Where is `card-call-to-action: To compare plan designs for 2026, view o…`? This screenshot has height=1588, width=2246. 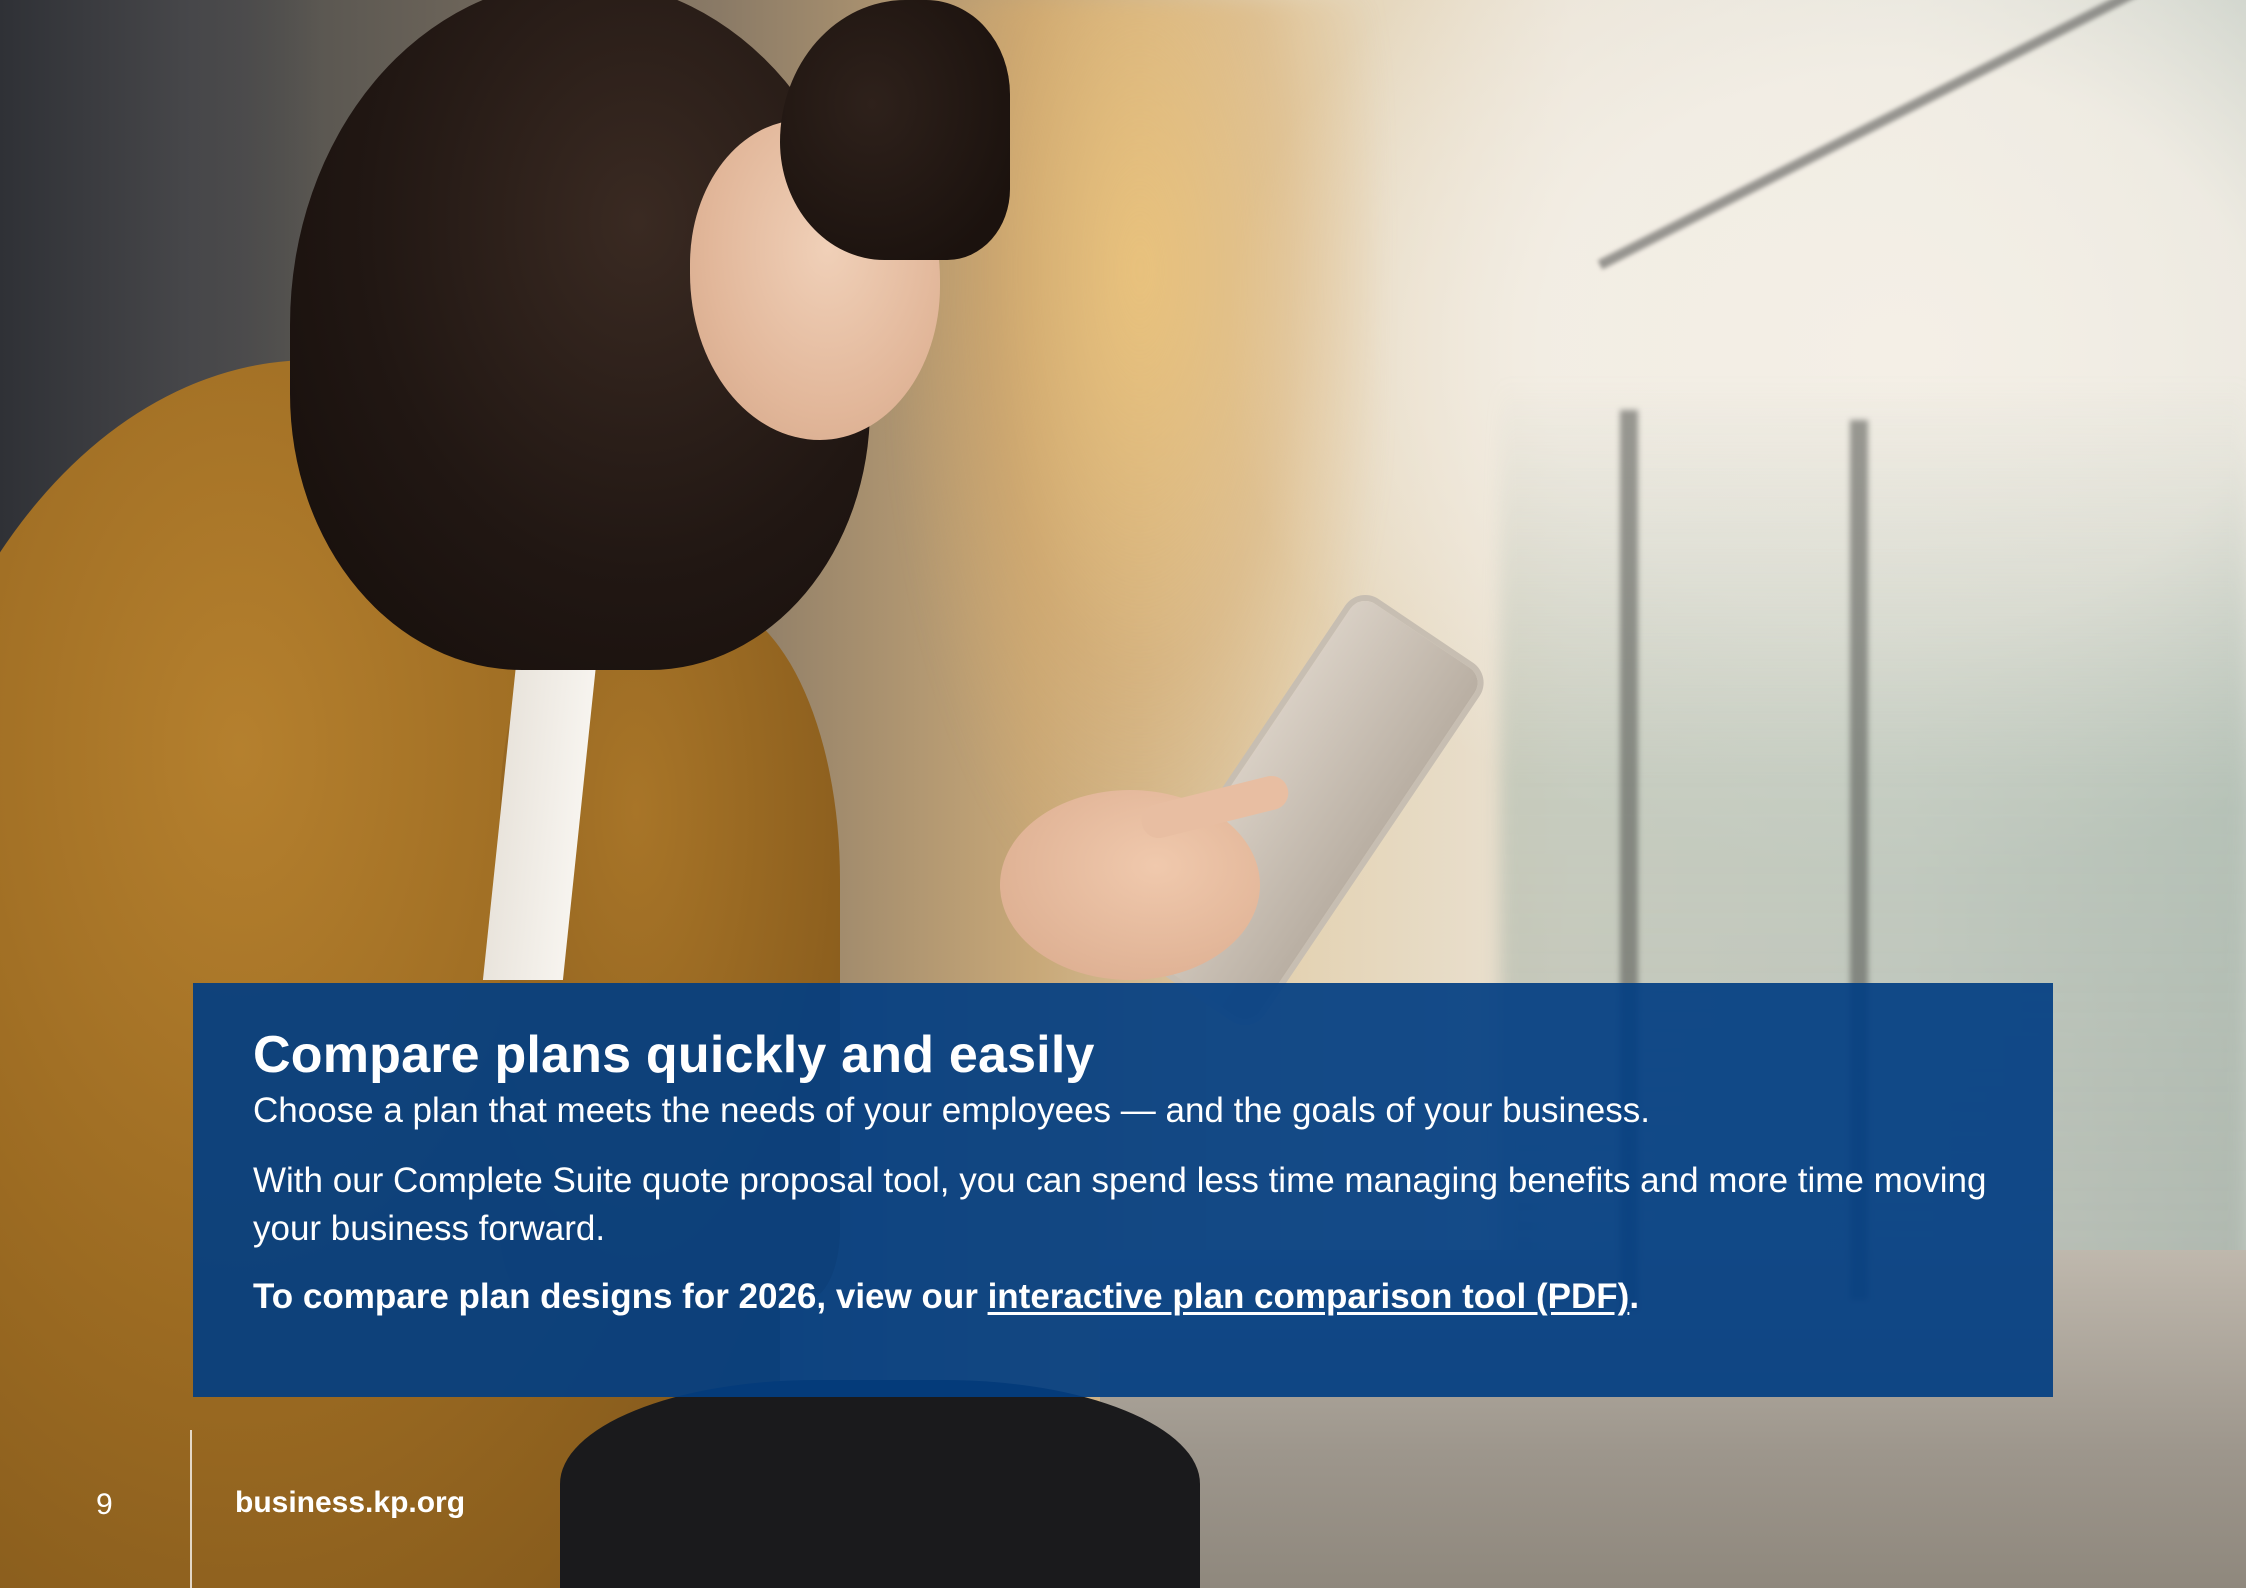 card-call-to-action: To compare plan designs for 2026, view o… is located at coordinates (1123, 1297).